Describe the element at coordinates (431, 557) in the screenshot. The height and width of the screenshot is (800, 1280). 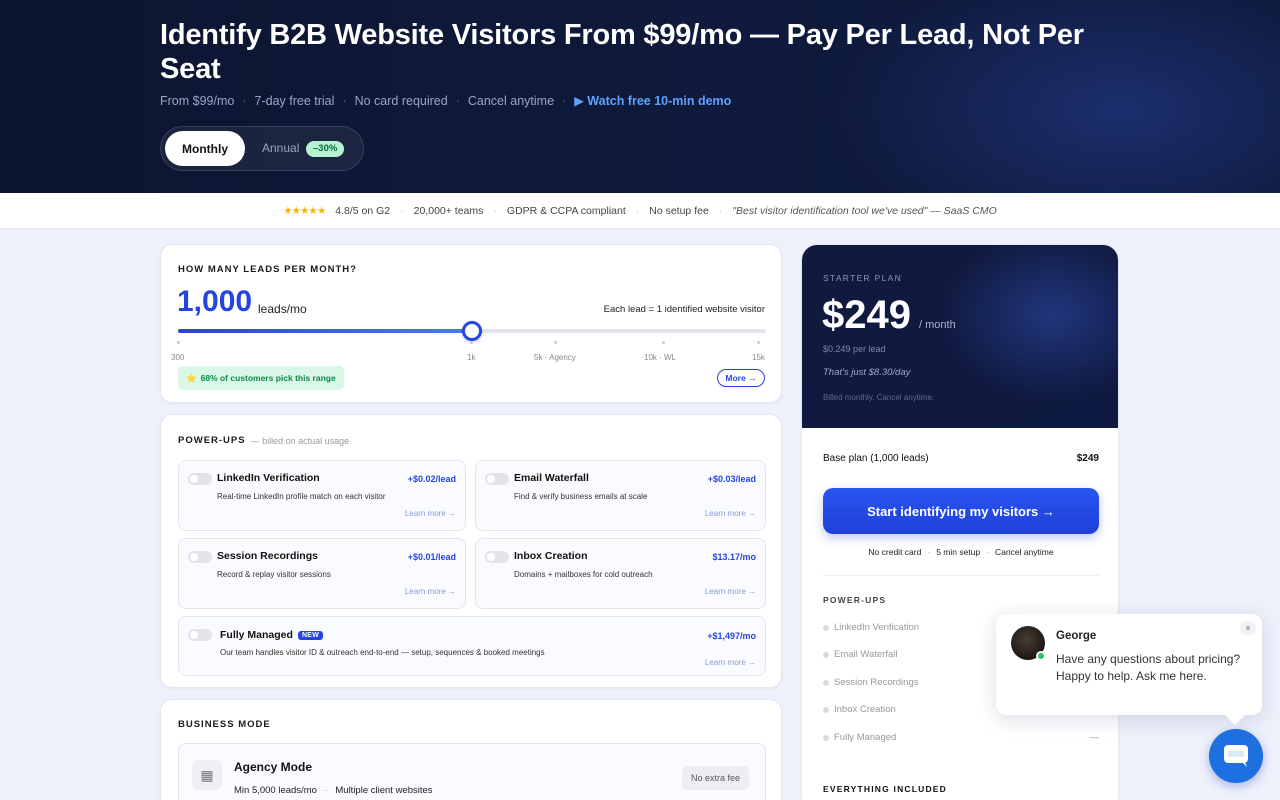
I see `powerup-price: +$0.01/lead` at that location.